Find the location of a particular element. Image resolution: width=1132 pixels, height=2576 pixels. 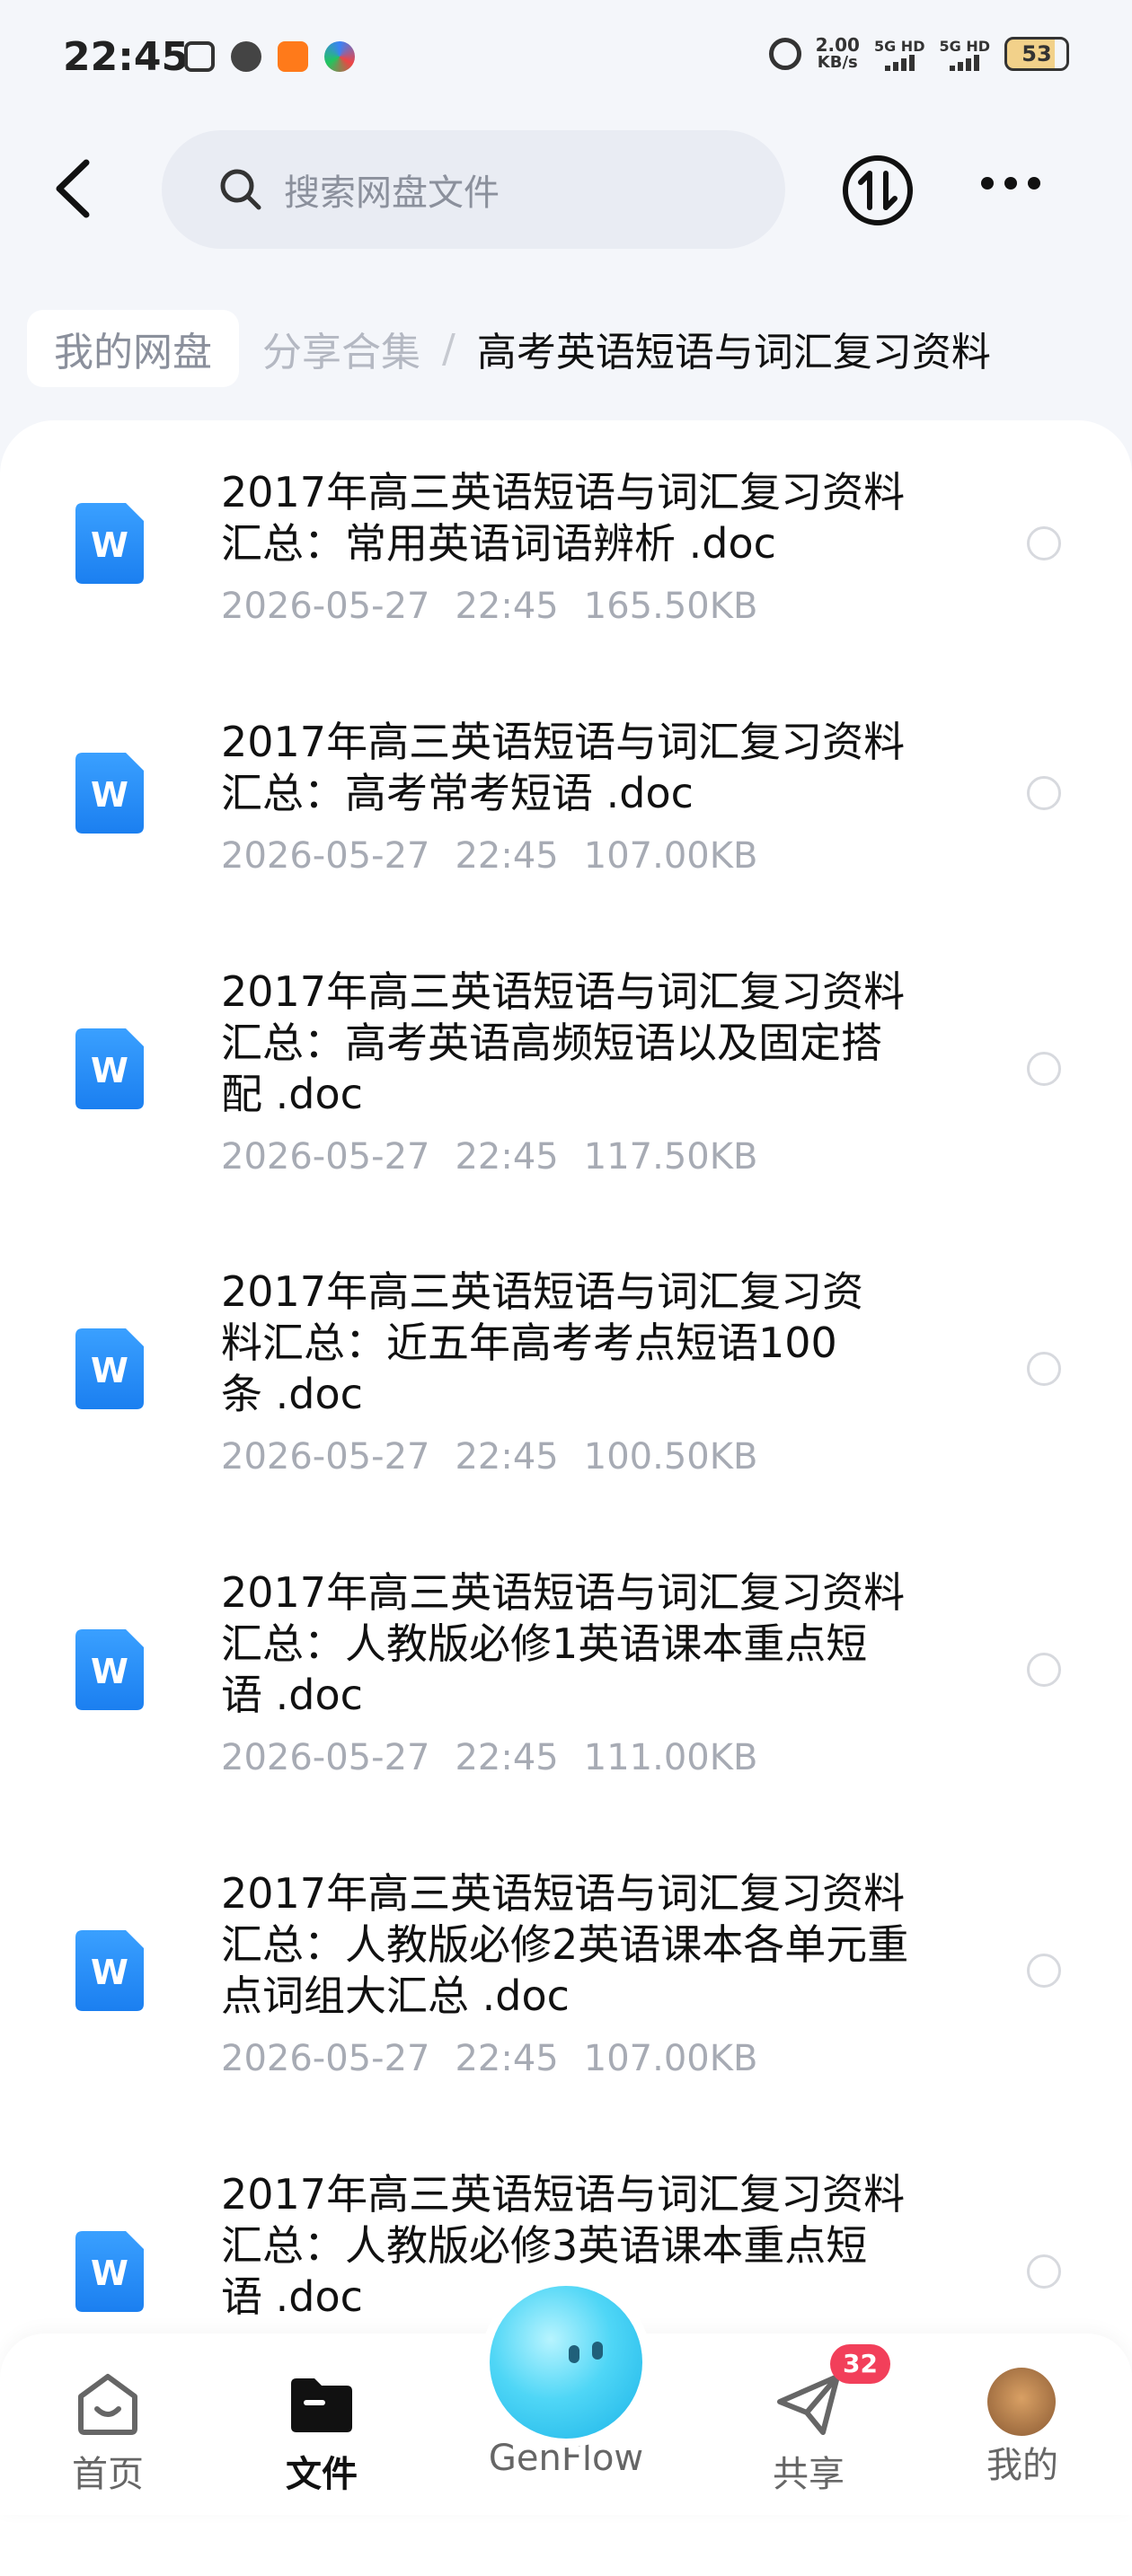

status-time: 22:45 is located at coordinates (126, 57).